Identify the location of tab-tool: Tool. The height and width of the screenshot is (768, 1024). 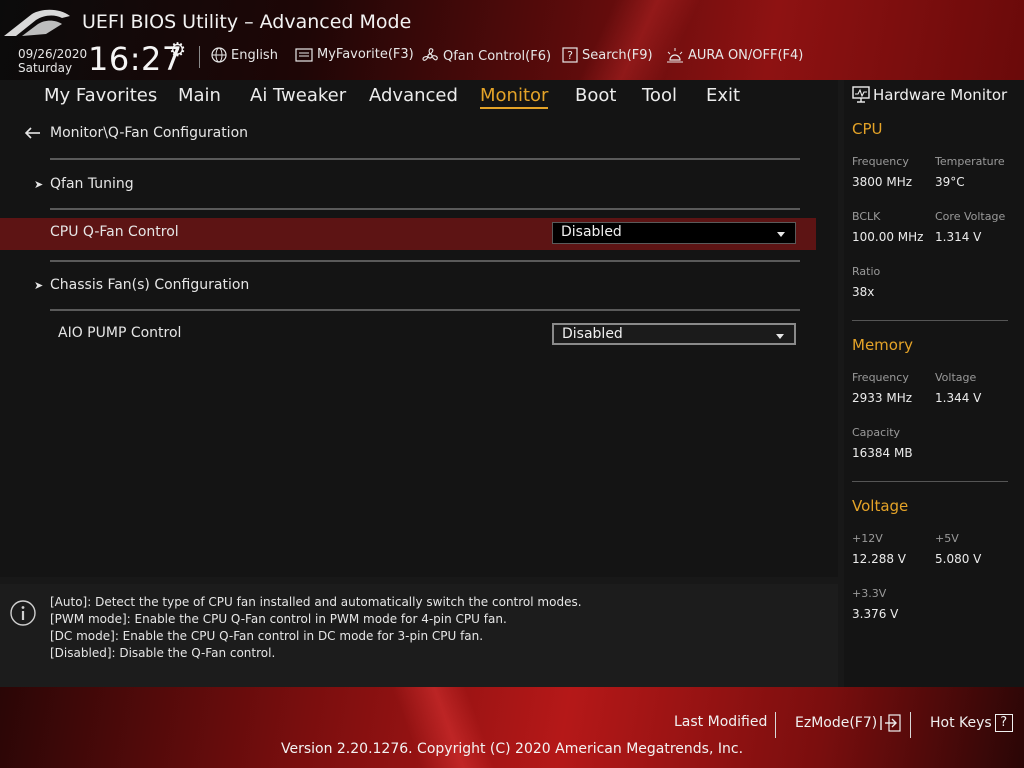
(659, 95).